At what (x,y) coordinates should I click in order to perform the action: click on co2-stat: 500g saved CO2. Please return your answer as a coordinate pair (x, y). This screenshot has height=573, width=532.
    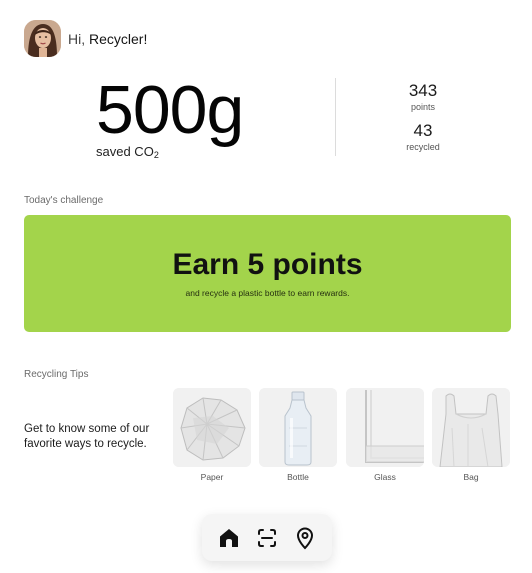
    Looking at the image, I should click on (170, 116).